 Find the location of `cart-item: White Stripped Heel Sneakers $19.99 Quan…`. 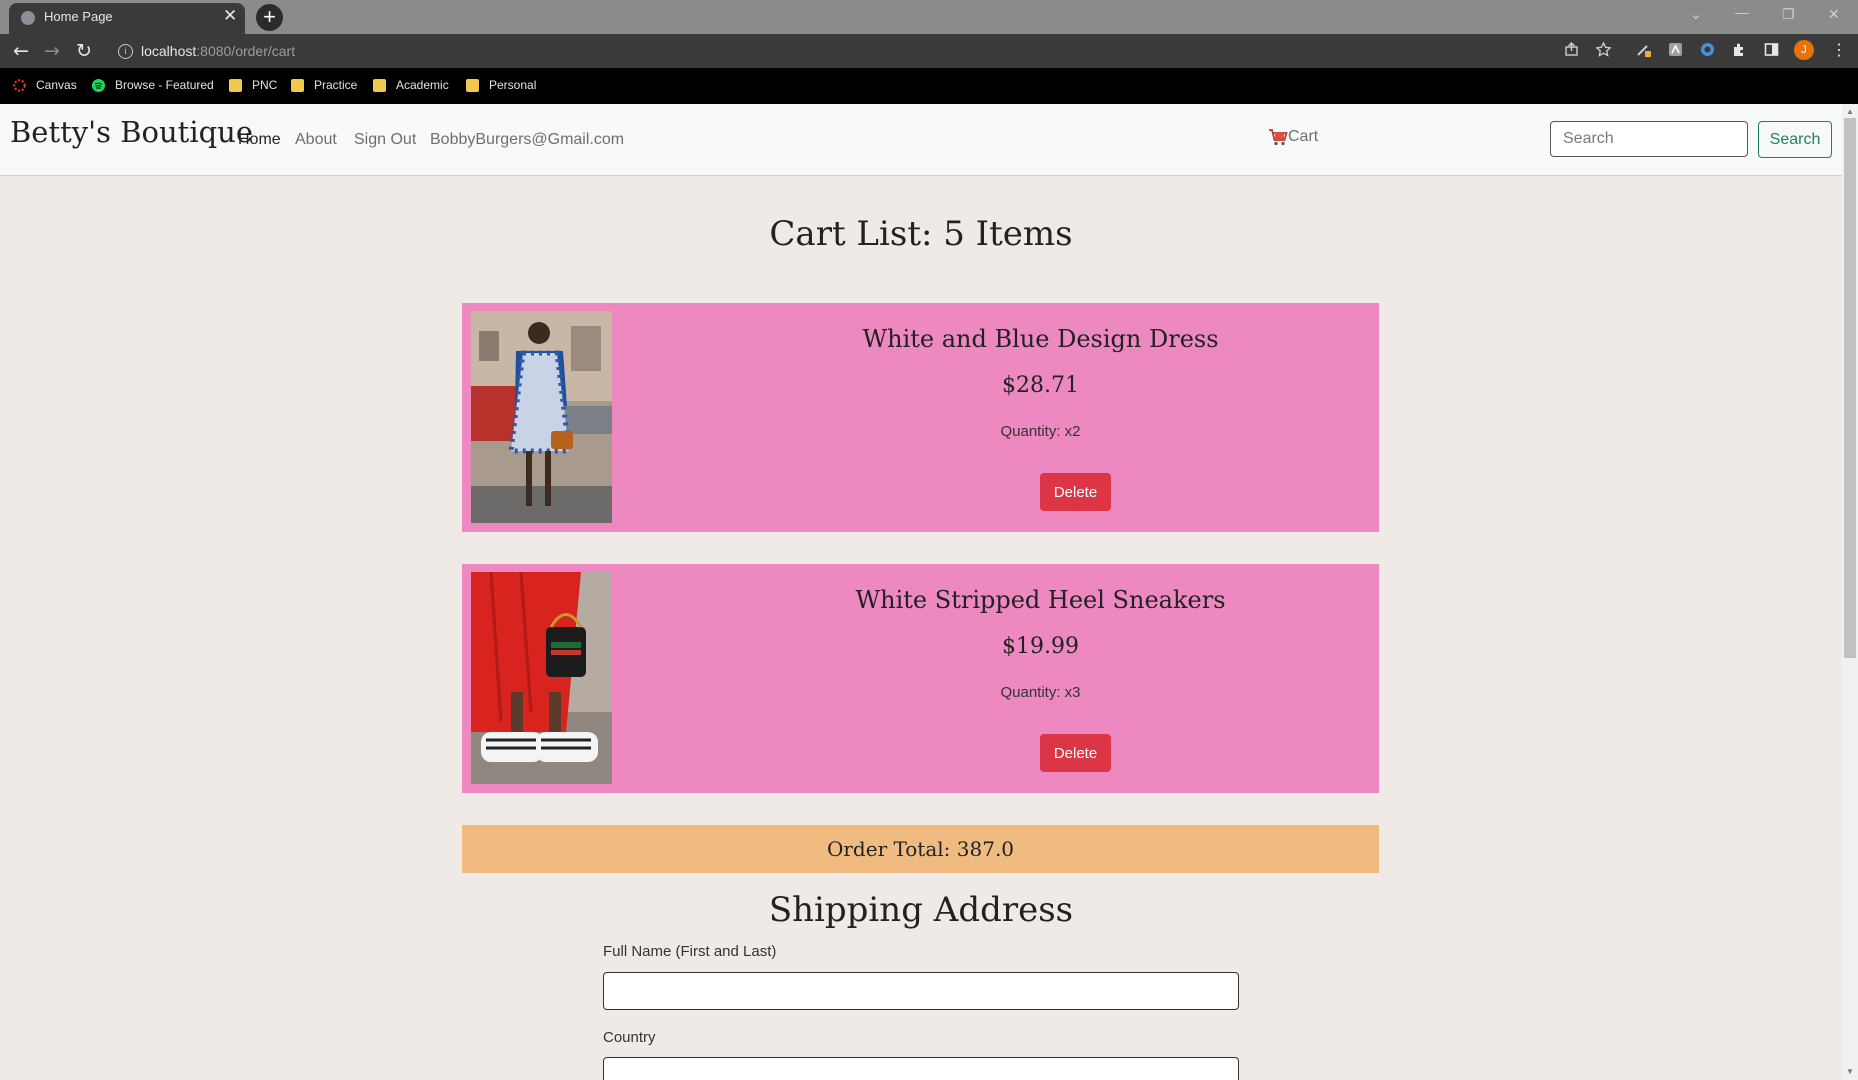

cart-item: White Stripped Heel Sneakers $19.99 Quan… is located at coordinates (920, 678).